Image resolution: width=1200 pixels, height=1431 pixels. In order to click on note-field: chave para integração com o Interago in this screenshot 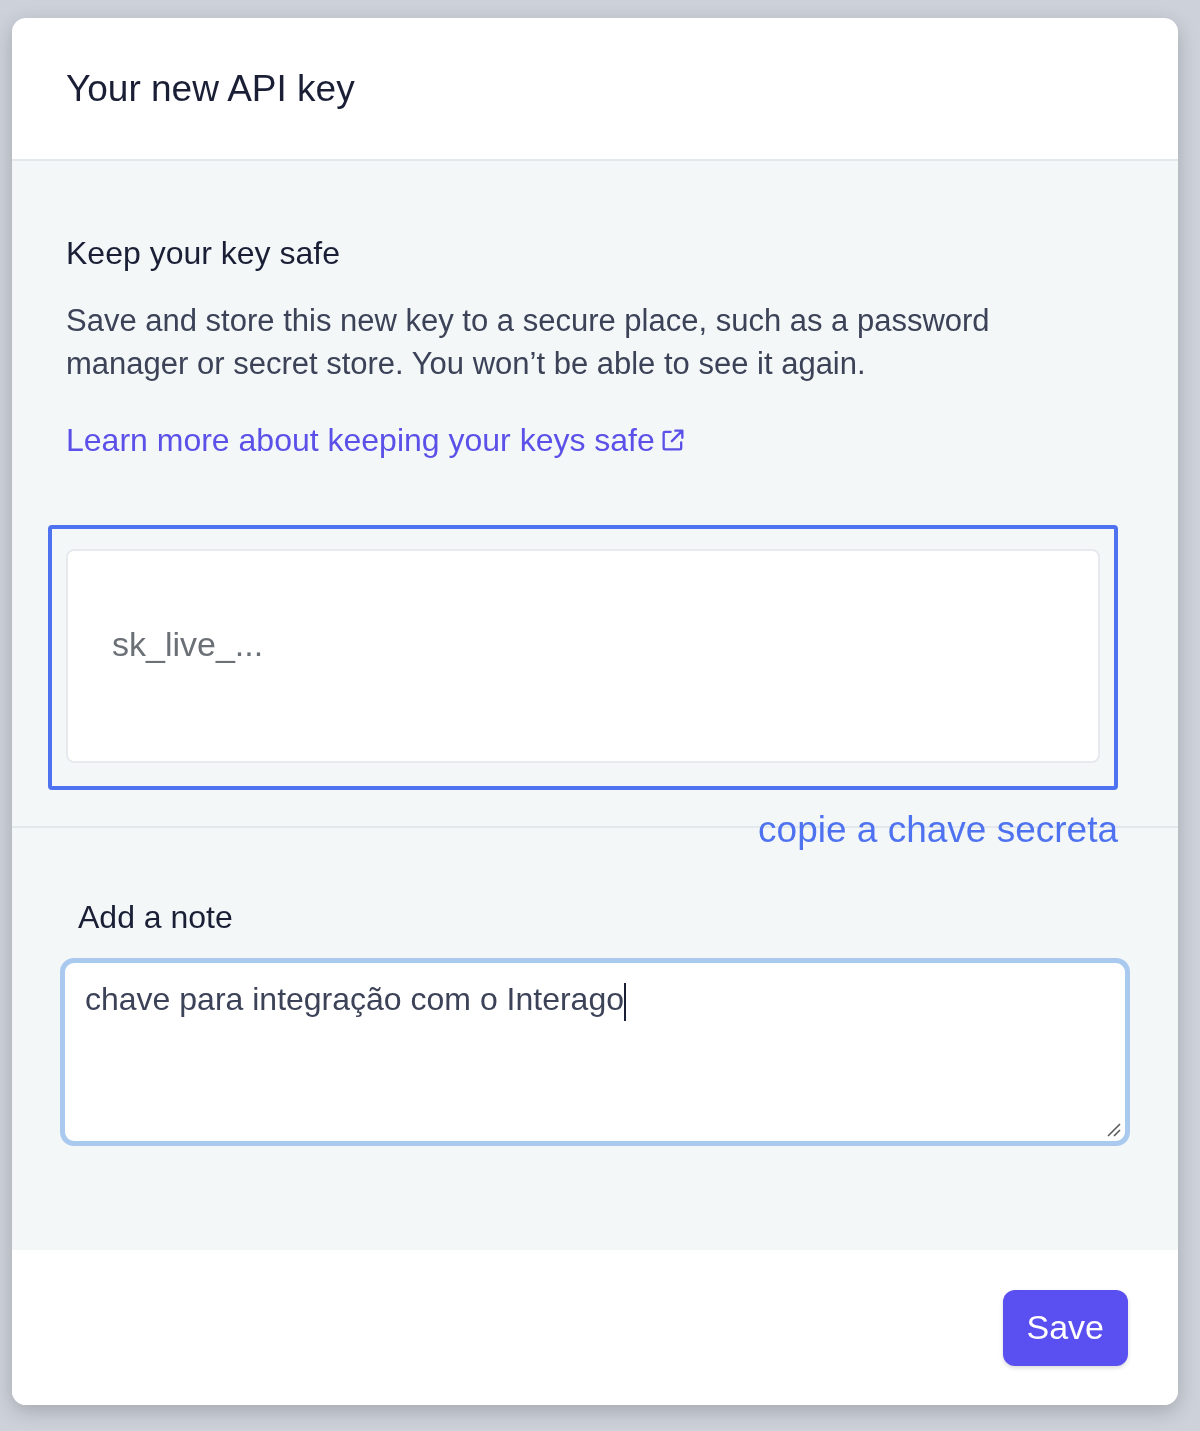, I will do `click(595, 1052)`.